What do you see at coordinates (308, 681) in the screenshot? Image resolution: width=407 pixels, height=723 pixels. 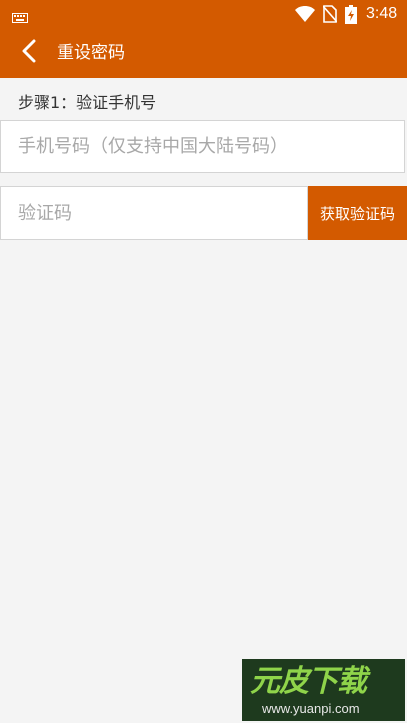 I see `watermark-logo-text: 元皮下载` at bounding box center [308, 681].